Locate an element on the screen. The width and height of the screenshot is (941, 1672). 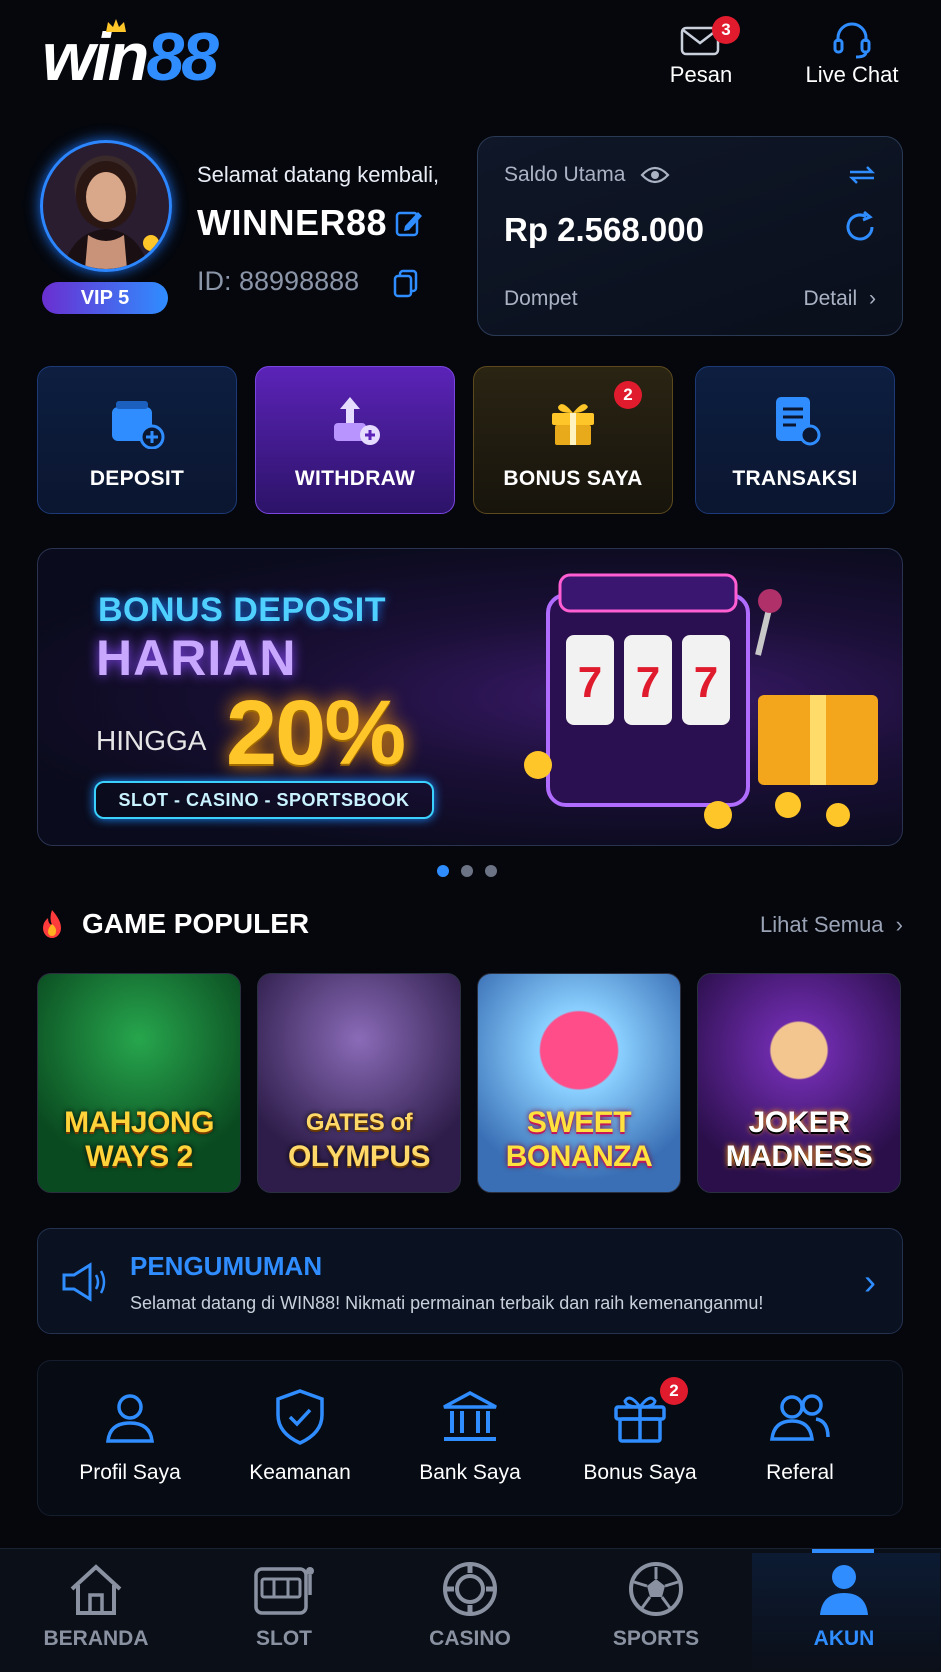
slot-machine-illustration: 7 7 7 is located at coordinates (701, 701).